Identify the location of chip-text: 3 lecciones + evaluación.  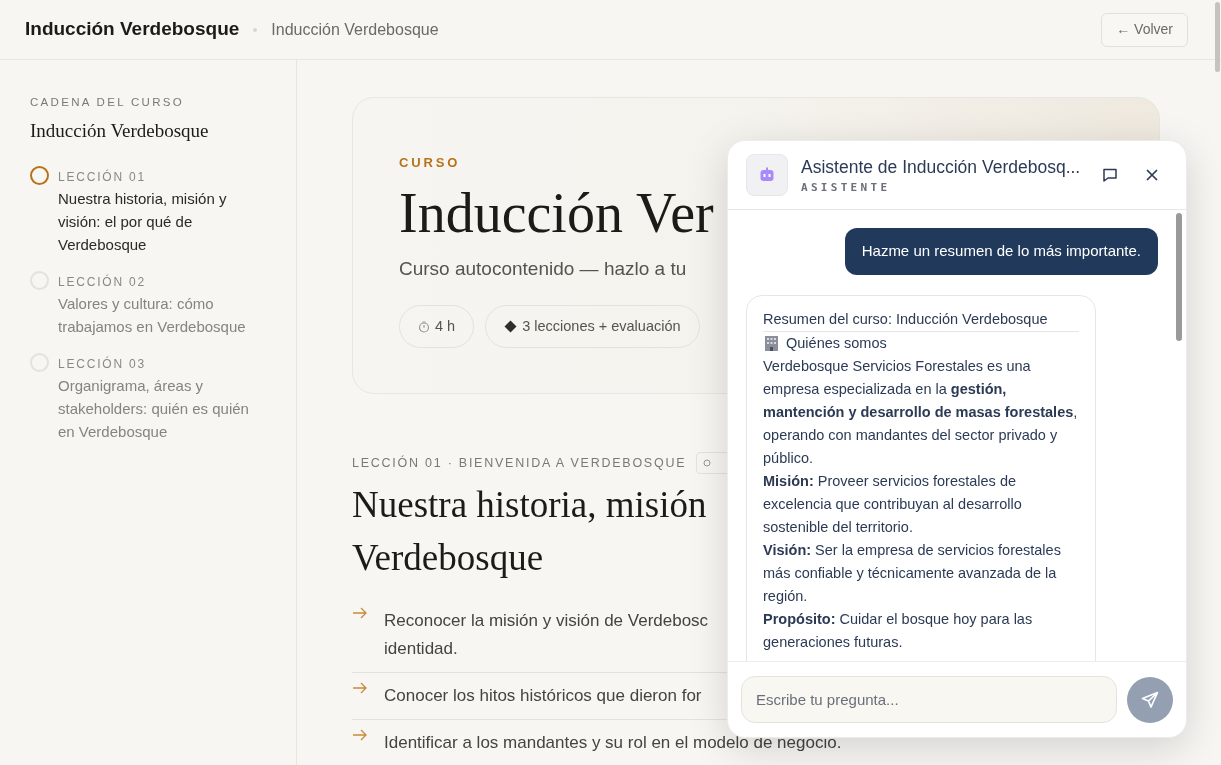
(601, 326).